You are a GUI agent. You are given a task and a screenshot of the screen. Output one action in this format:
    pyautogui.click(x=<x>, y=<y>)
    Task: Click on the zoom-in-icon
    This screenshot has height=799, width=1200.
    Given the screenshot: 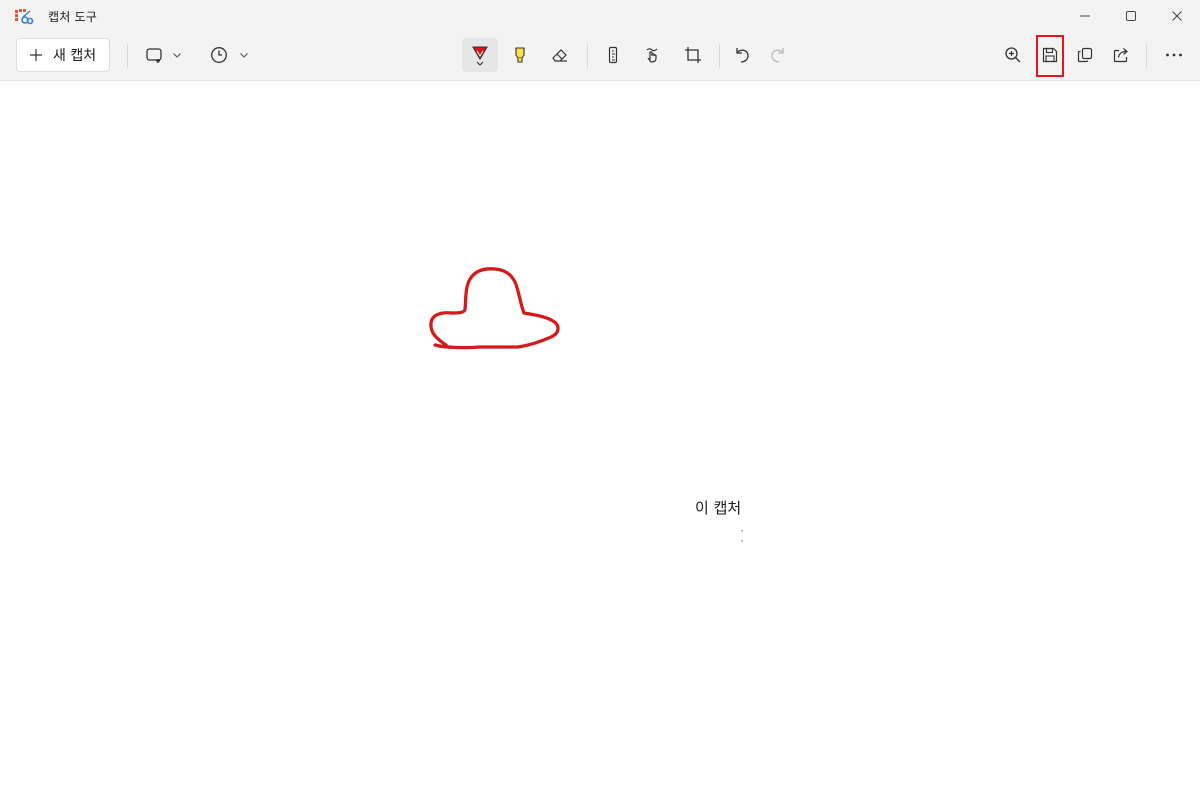 What is the action you would take?
    pyautogui.click(x=1013, y=55)
    